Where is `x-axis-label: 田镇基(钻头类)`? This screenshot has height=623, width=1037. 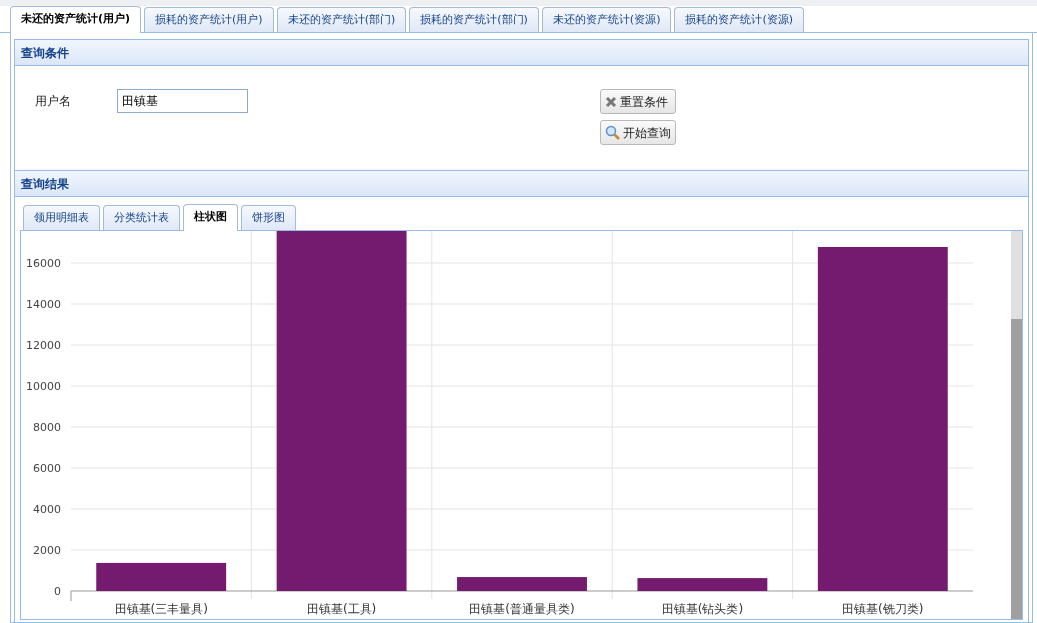 x-axis-label: 田镇基(钻头类) is located at coordinates (702, 609).